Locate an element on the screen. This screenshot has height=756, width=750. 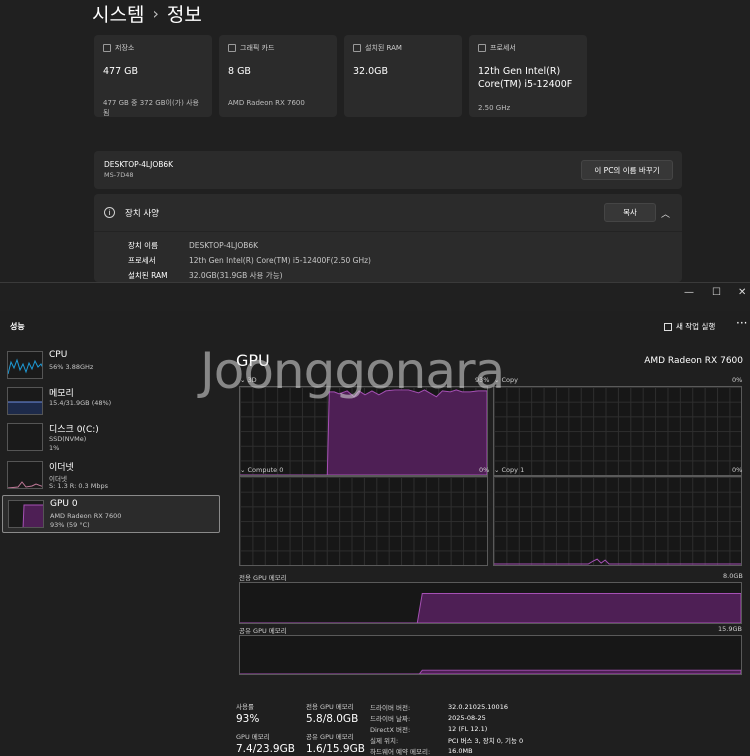
dedicated-memory-stat: 전용 GPU 메모리 5.8/8.0GB is located at coordinates (332, 713).